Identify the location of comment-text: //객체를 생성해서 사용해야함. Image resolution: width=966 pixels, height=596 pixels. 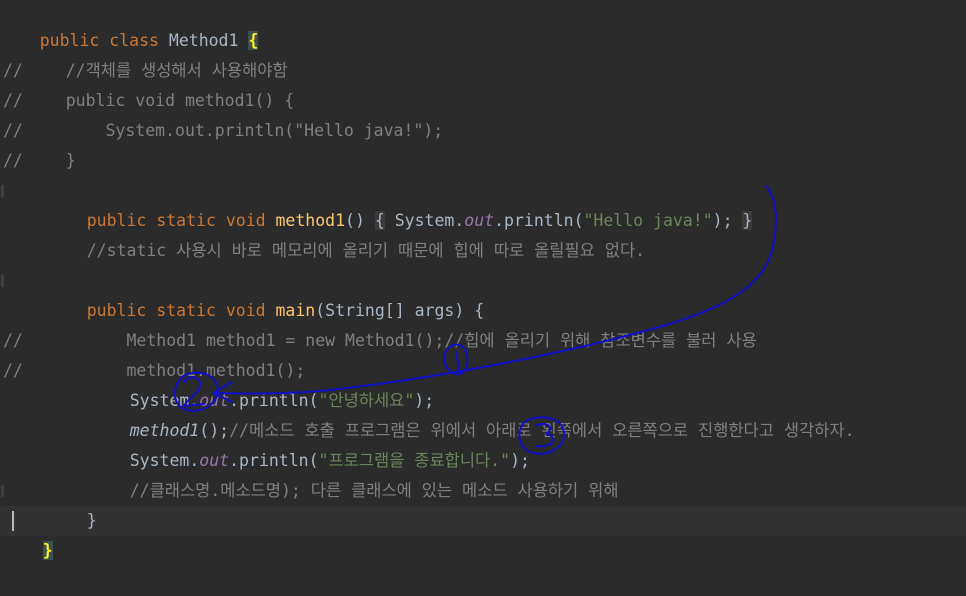
(157, 70).